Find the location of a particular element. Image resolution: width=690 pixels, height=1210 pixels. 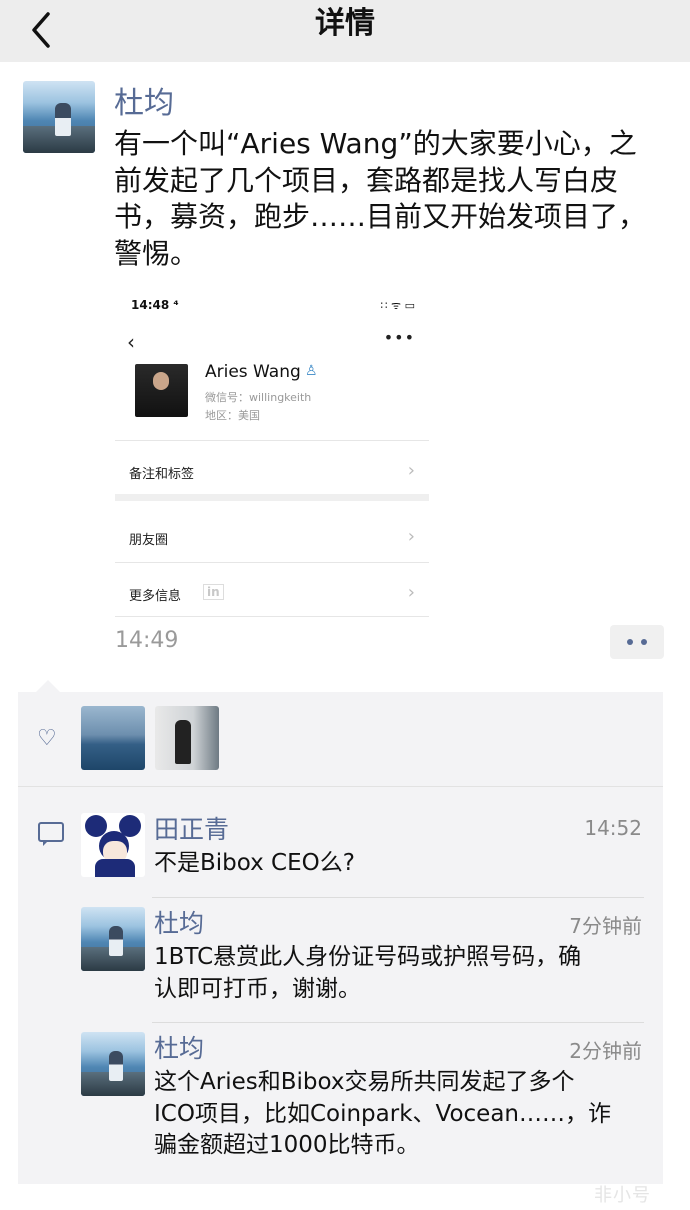

comment-text: 不是Bibox CEO么? is located at coordinates (254, 864).